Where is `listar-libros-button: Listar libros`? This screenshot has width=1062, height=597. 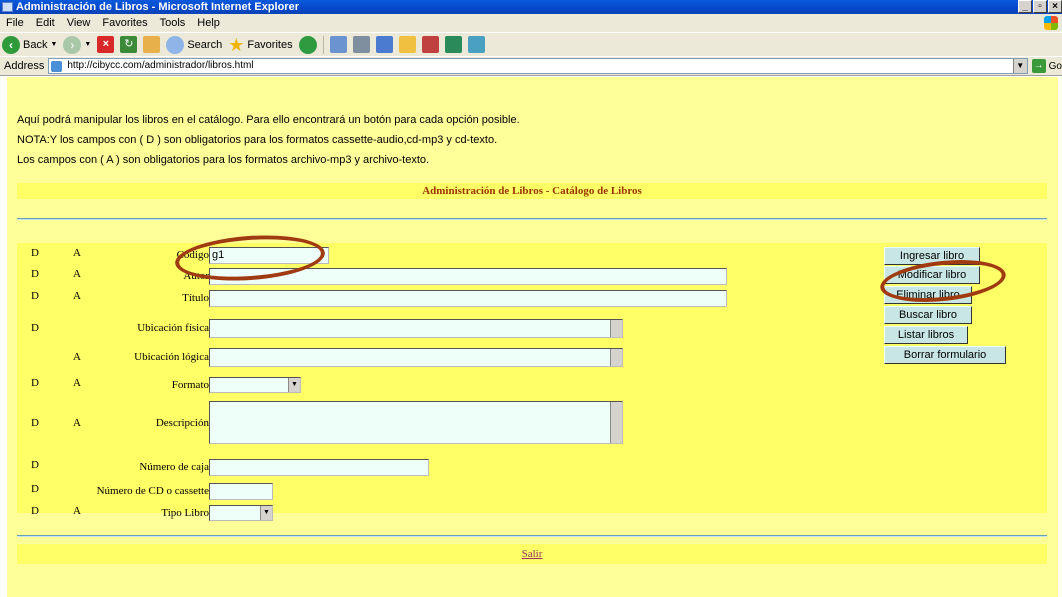 listar-libros-button: Listar libros is located at coordinates (926, 335).